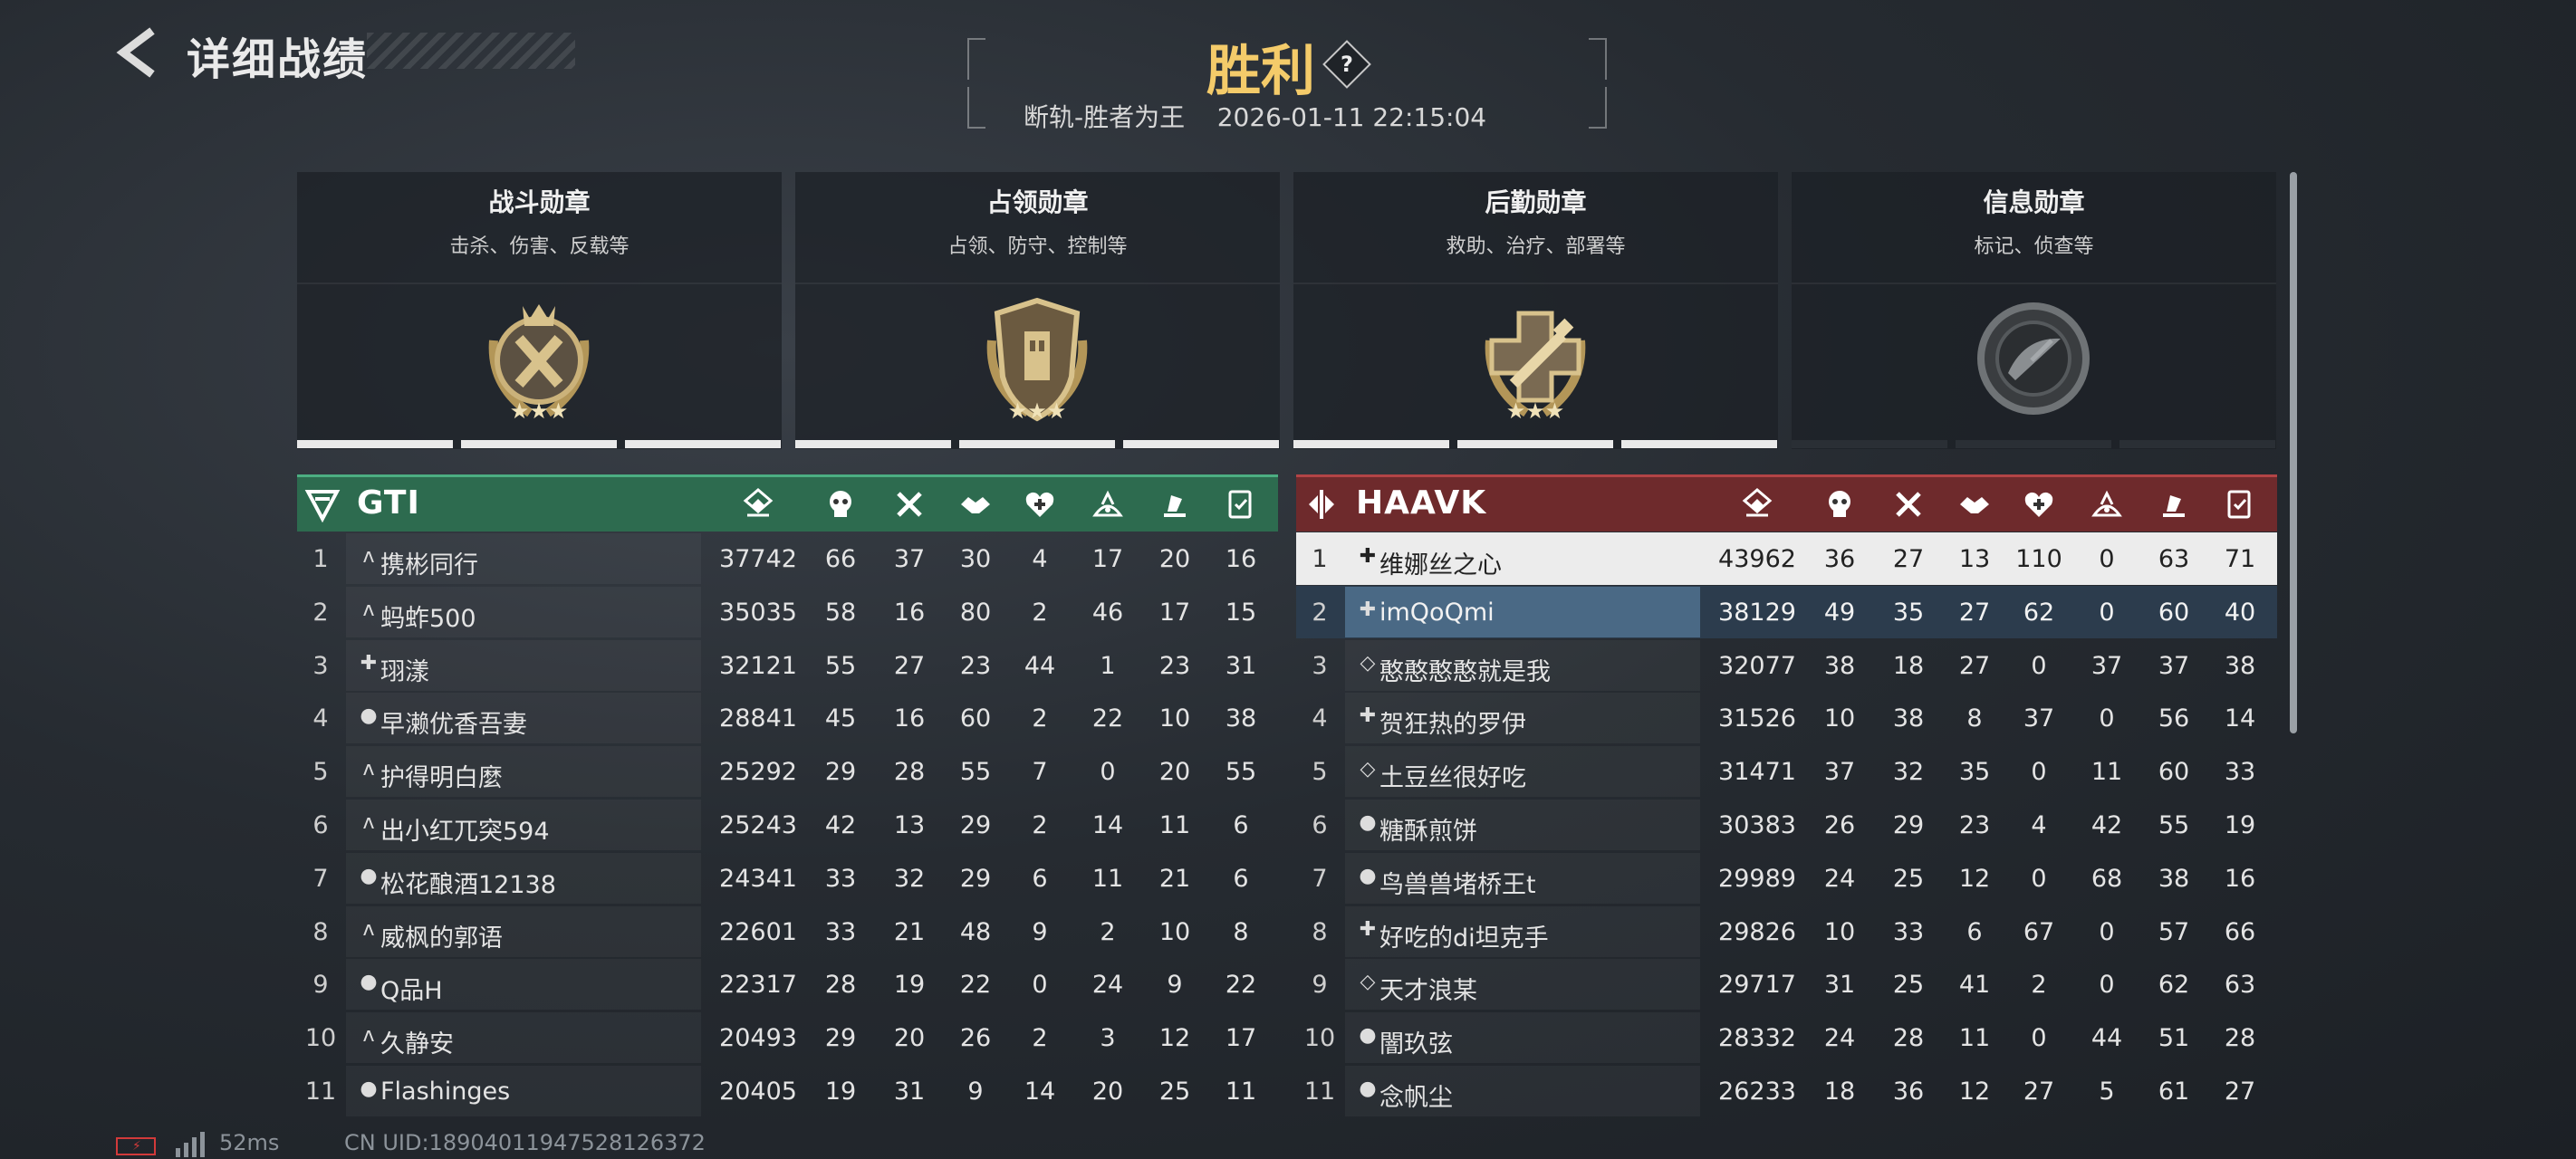 This screenshot has width=2576, height=1159. What do you see at coordinates (1908, 772) in the screenshot?
I see `deaths-value: 32` at bounding box center [1908, 772].